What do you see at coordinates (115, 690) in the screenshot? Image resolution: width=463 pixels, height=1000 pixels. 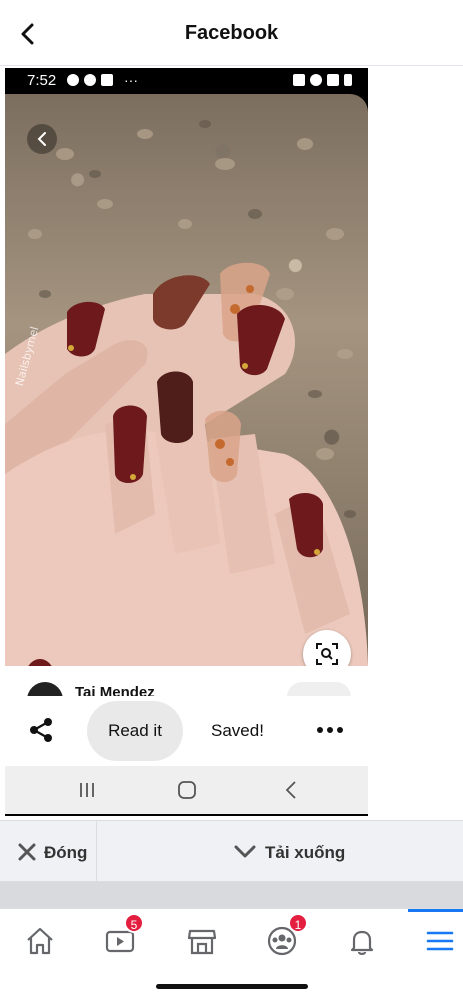 I see `pin-author: Tai Mendez` at bounding box center [115, 690].